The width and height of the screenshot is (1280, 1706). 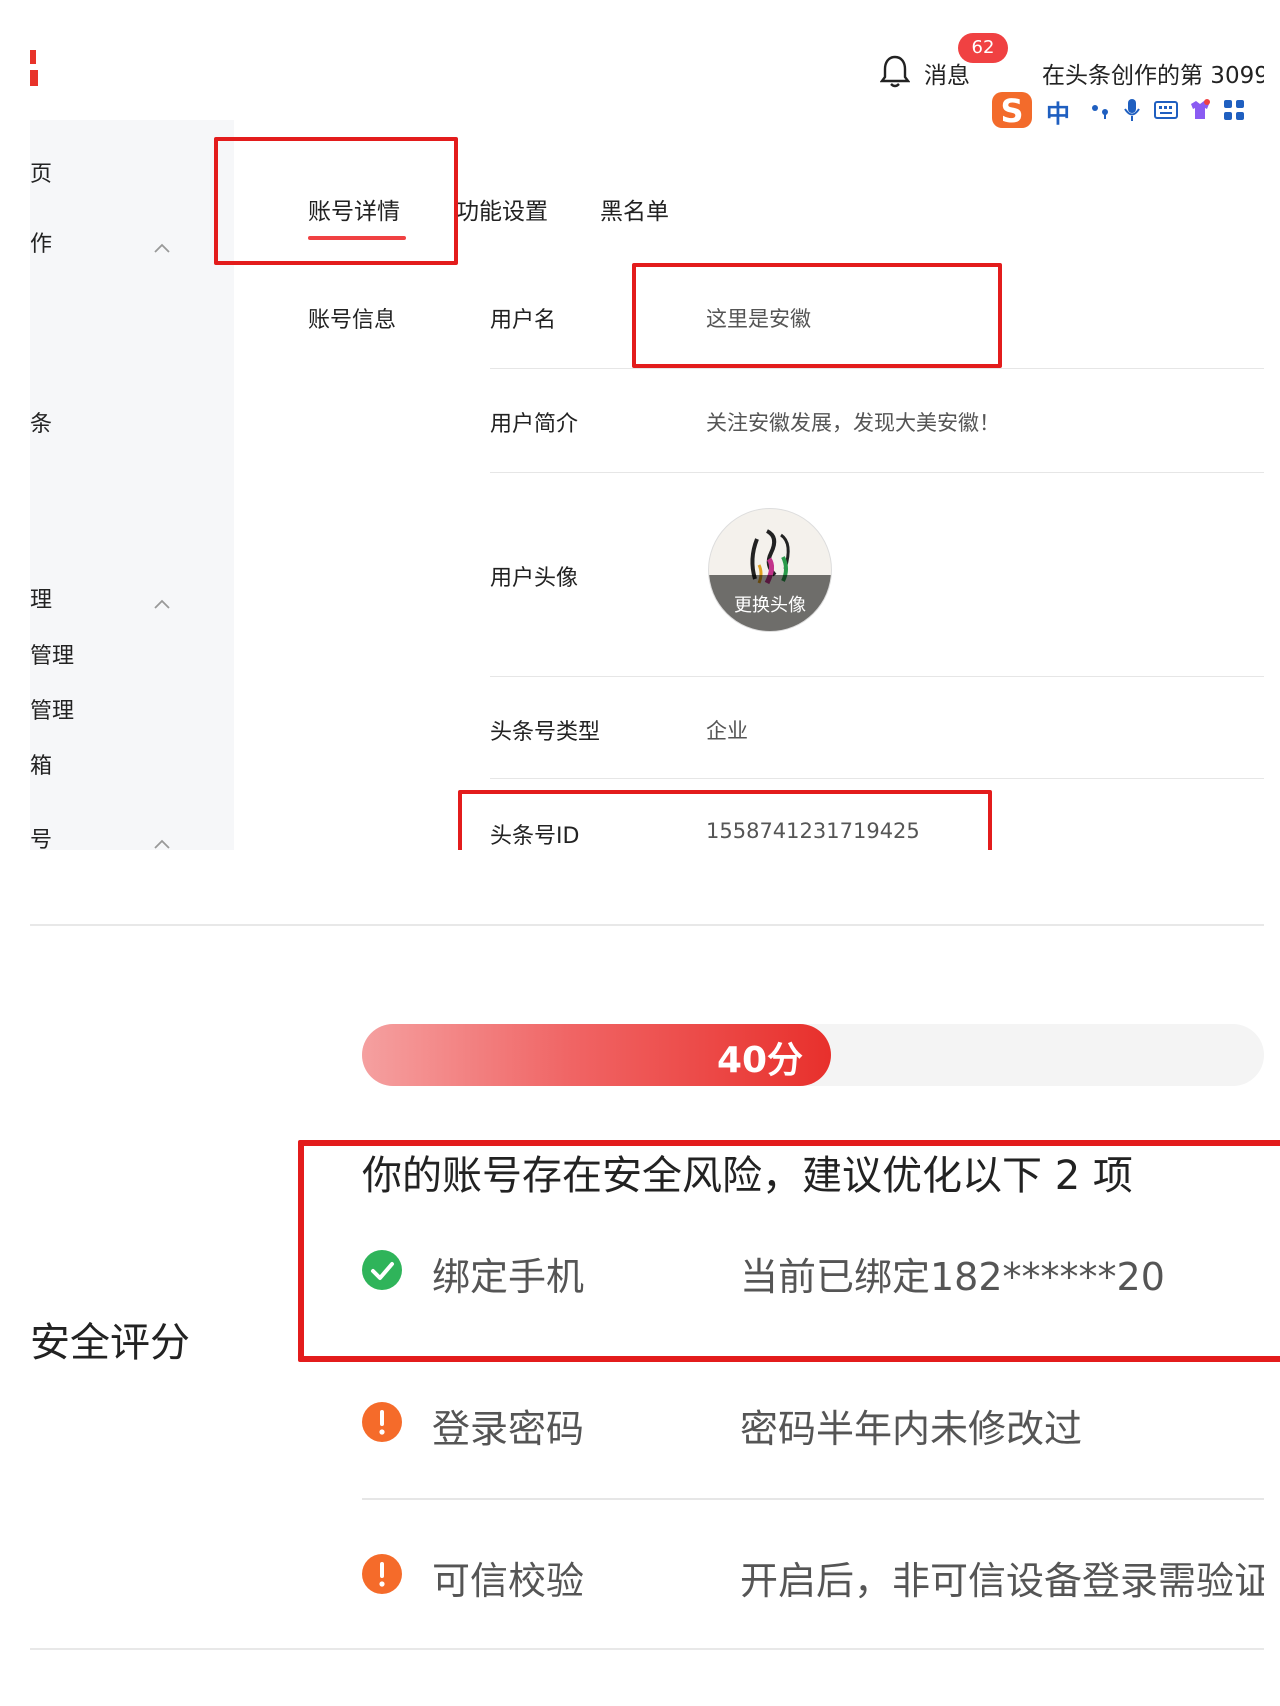 I want to click on bottom-divider, so click(x=647, y=1649).